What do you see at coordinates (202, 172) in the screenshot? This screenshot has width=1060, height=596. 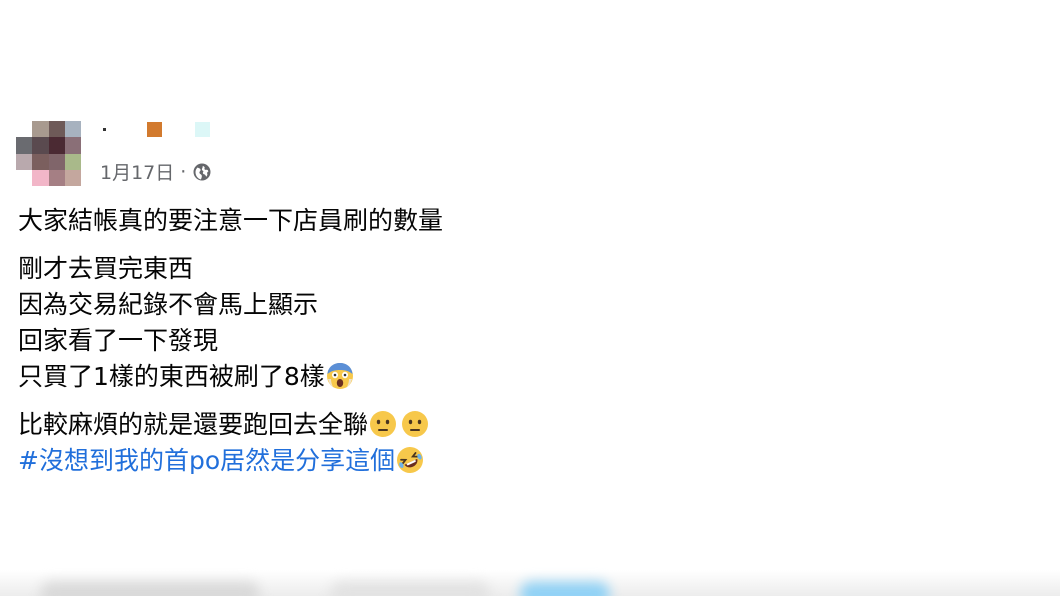 I see `globe-icon` at bounding box center [202, 172].